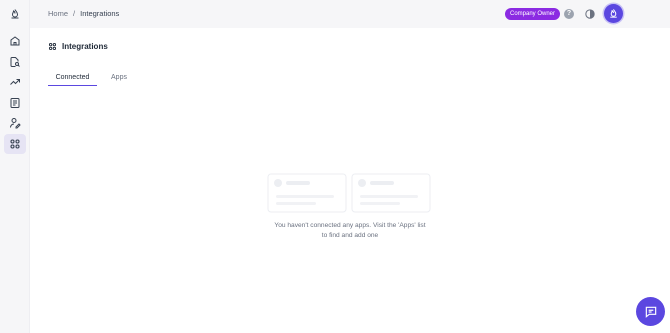 The image size is (670, 333). I want to click on page-title: Integrations, so click(78, 46).